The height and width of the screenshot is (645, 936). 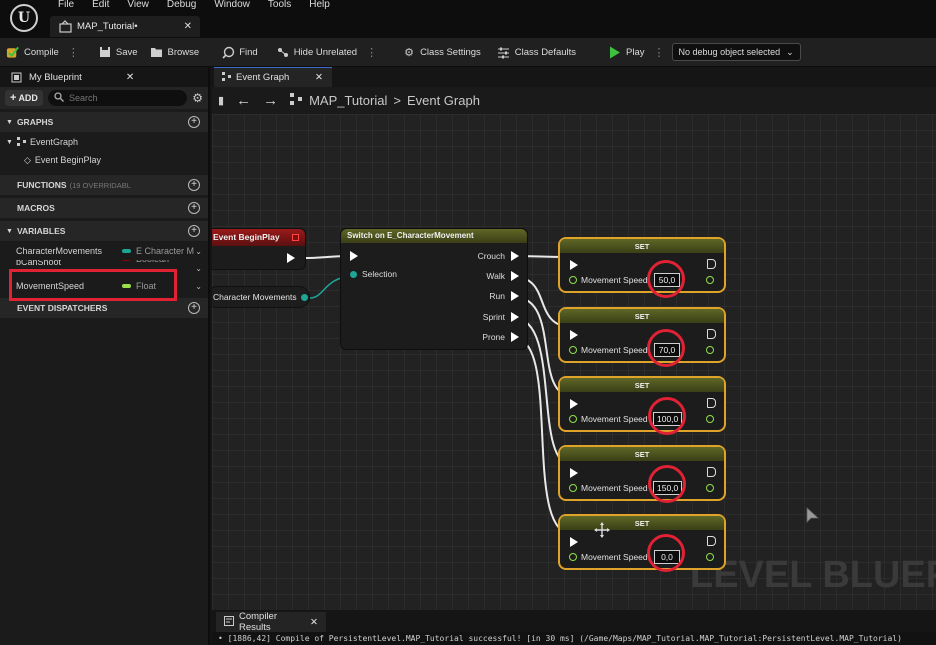 I want to click on compile-button: Compile, so click(x=32, y=52).